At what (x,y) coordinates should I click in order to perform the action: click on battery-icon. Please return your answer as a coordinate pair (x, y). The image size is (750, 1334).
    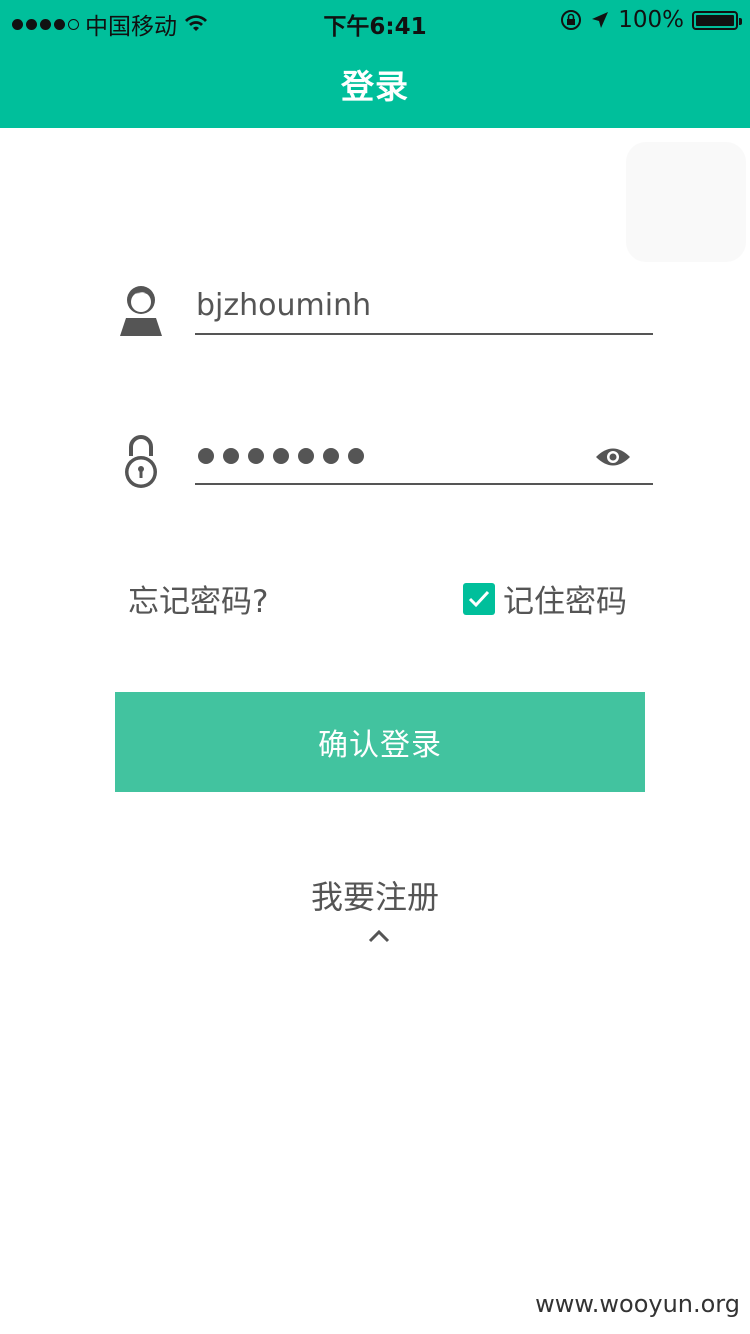
    Looking at the image, I should click on (717, 20).